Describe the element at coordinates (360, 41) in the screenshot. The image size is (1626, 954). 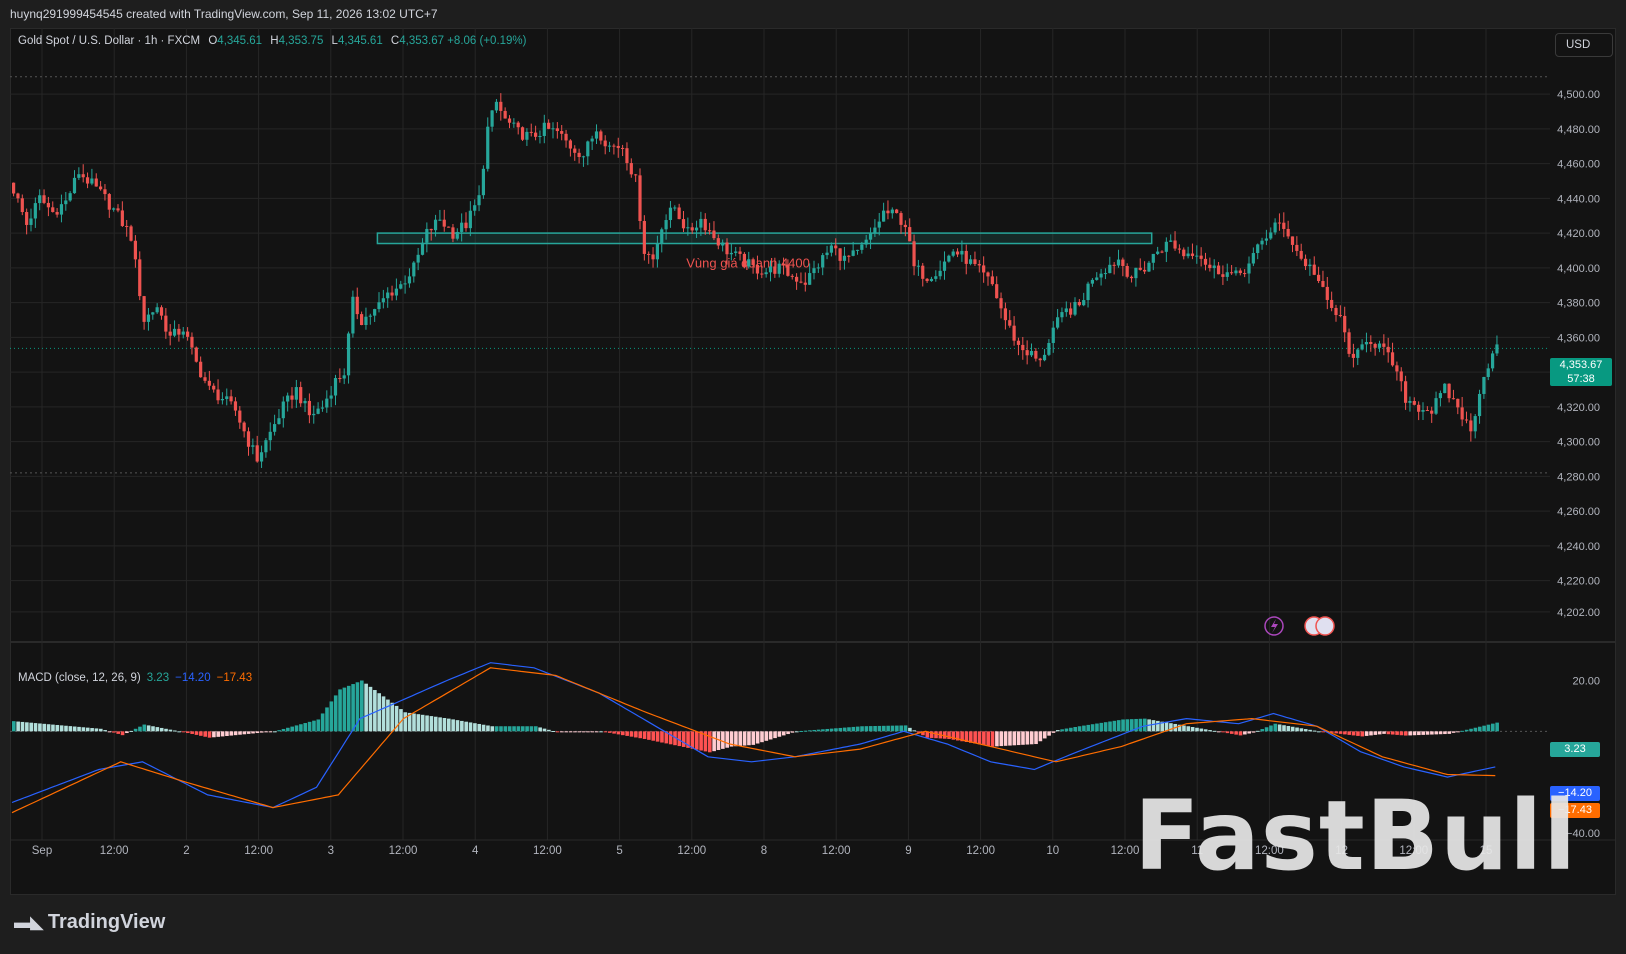
I see `low-value: 4,345.61` at that location.